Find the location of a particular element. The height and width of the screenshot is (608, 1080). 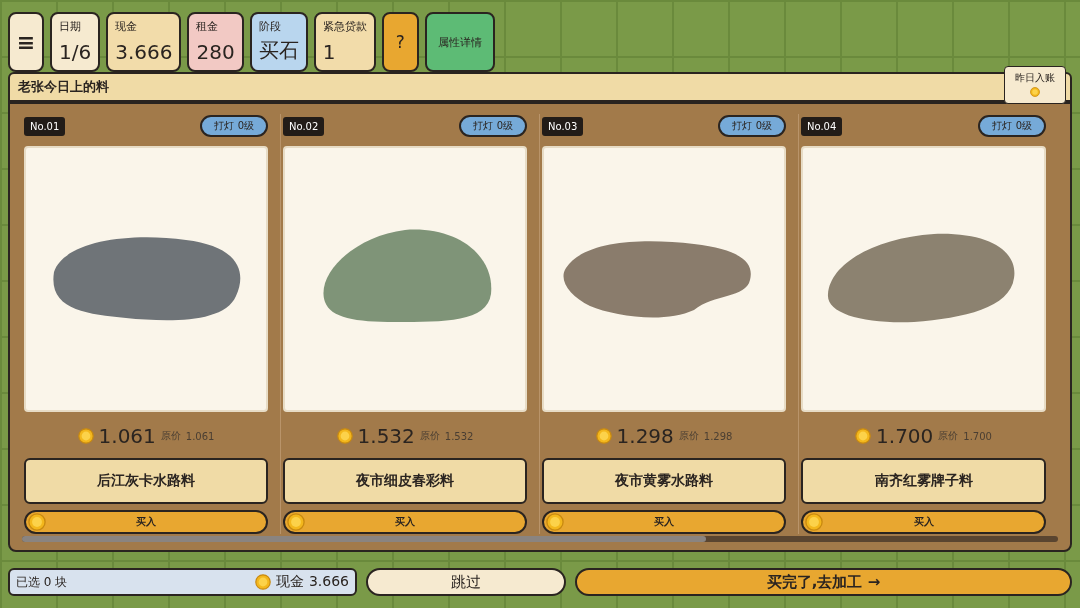

scrollbar-track is located at coordinates (540, 539).